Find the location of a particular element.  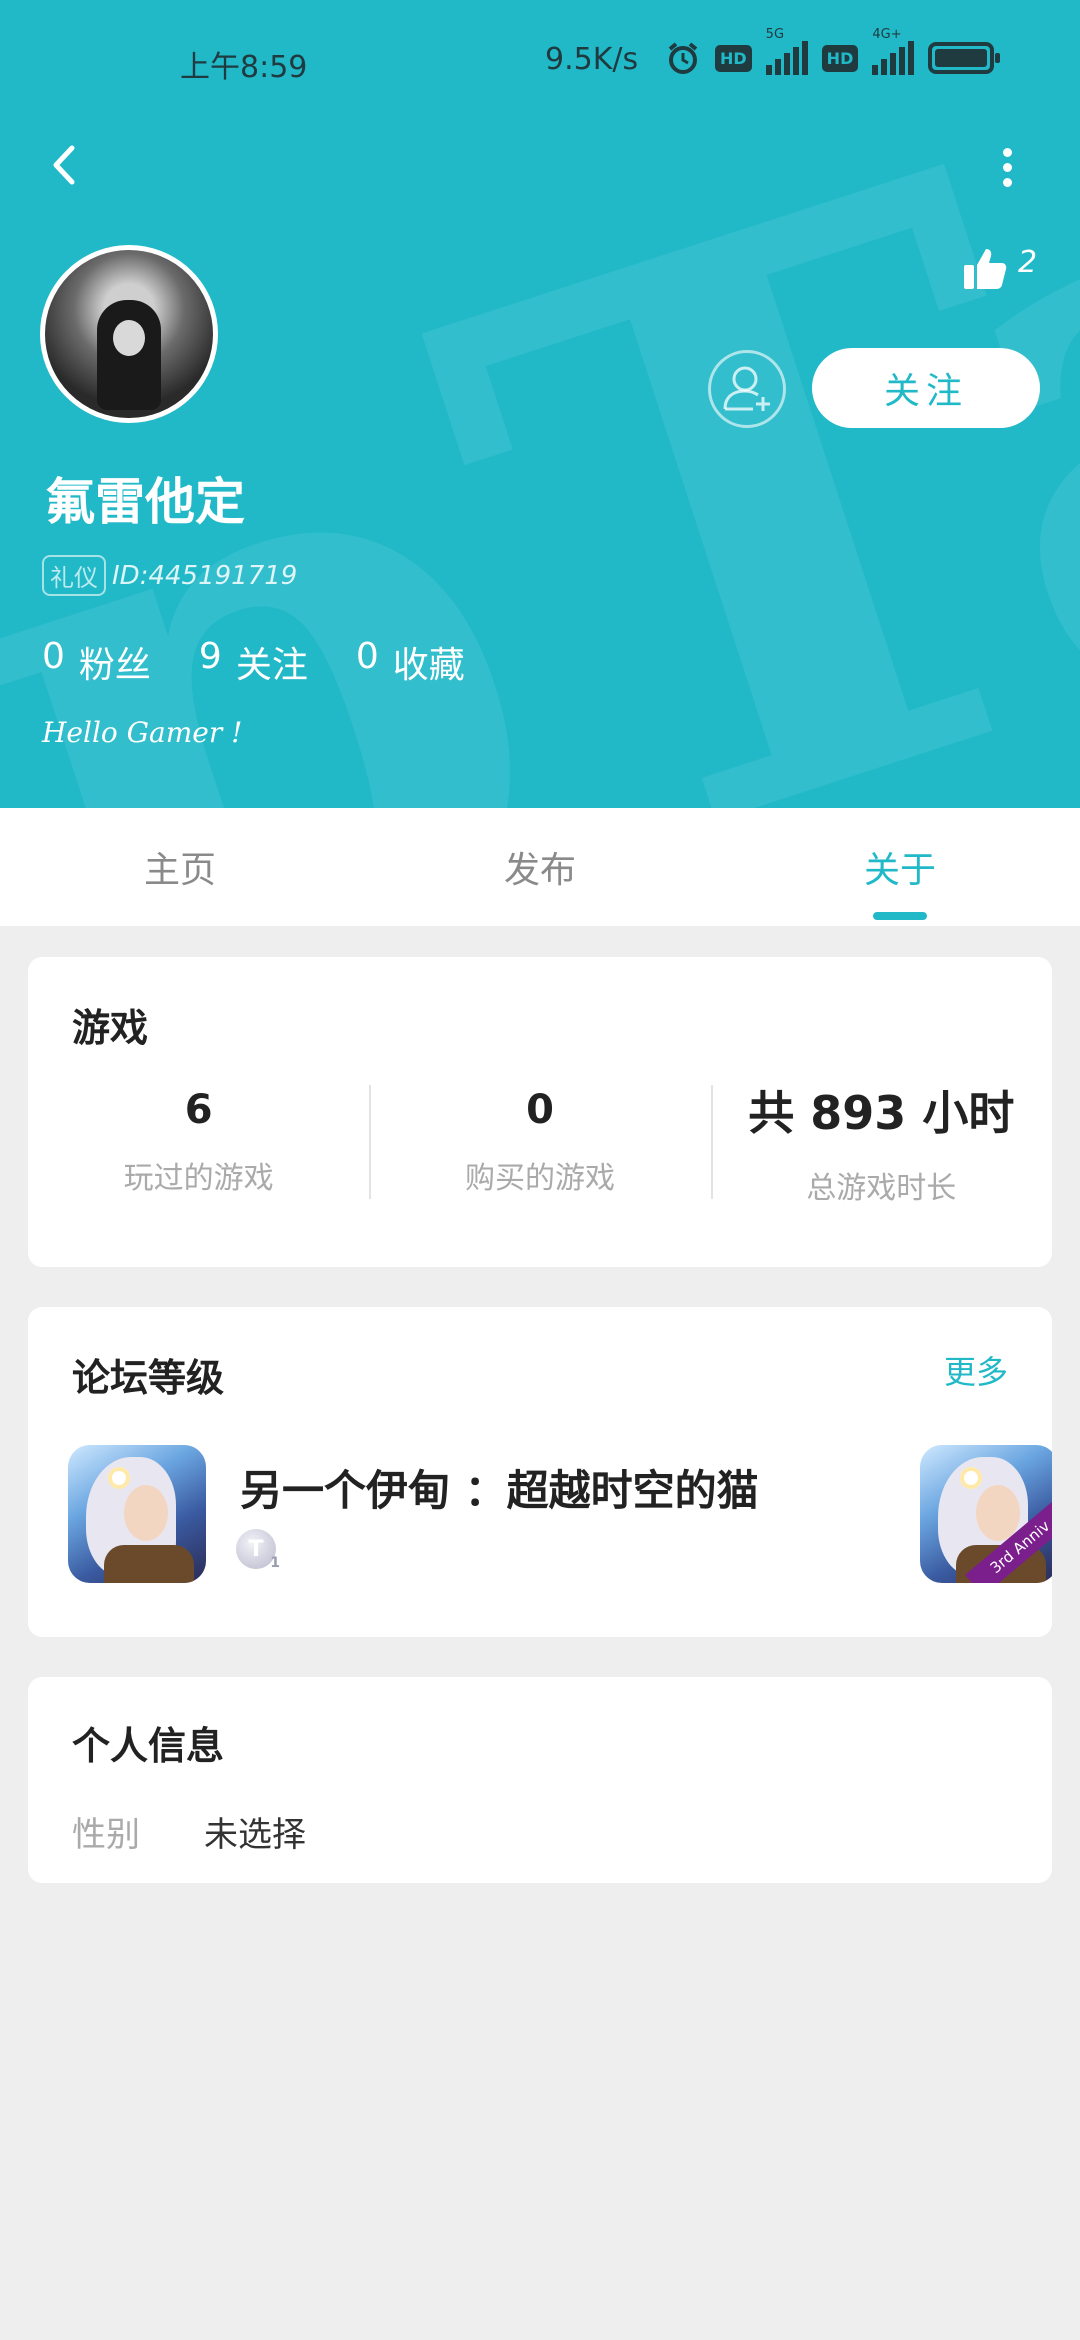

purchased-label: 购买的游戏 is located at coordinates (539, 1178).